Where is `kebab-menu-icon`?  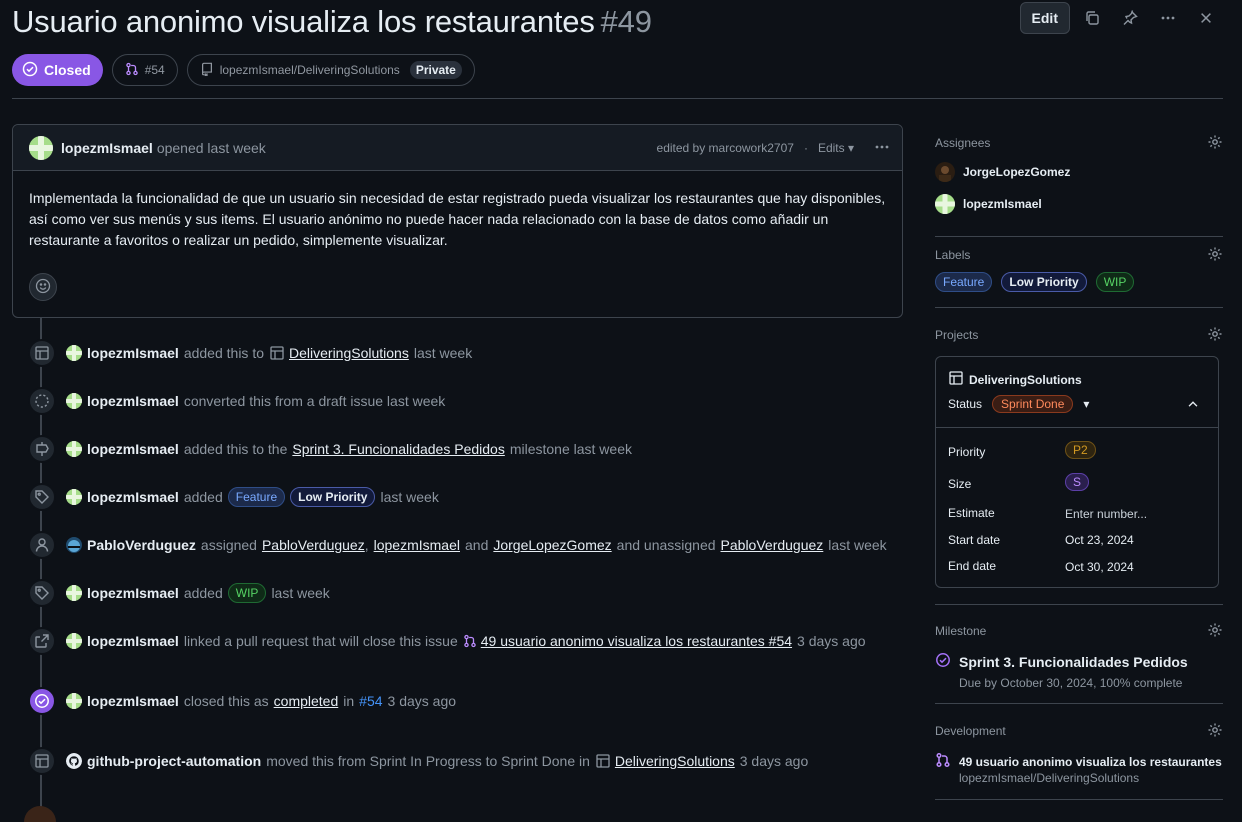
kebab-menu-icon is located at coordinates (1168, 18).